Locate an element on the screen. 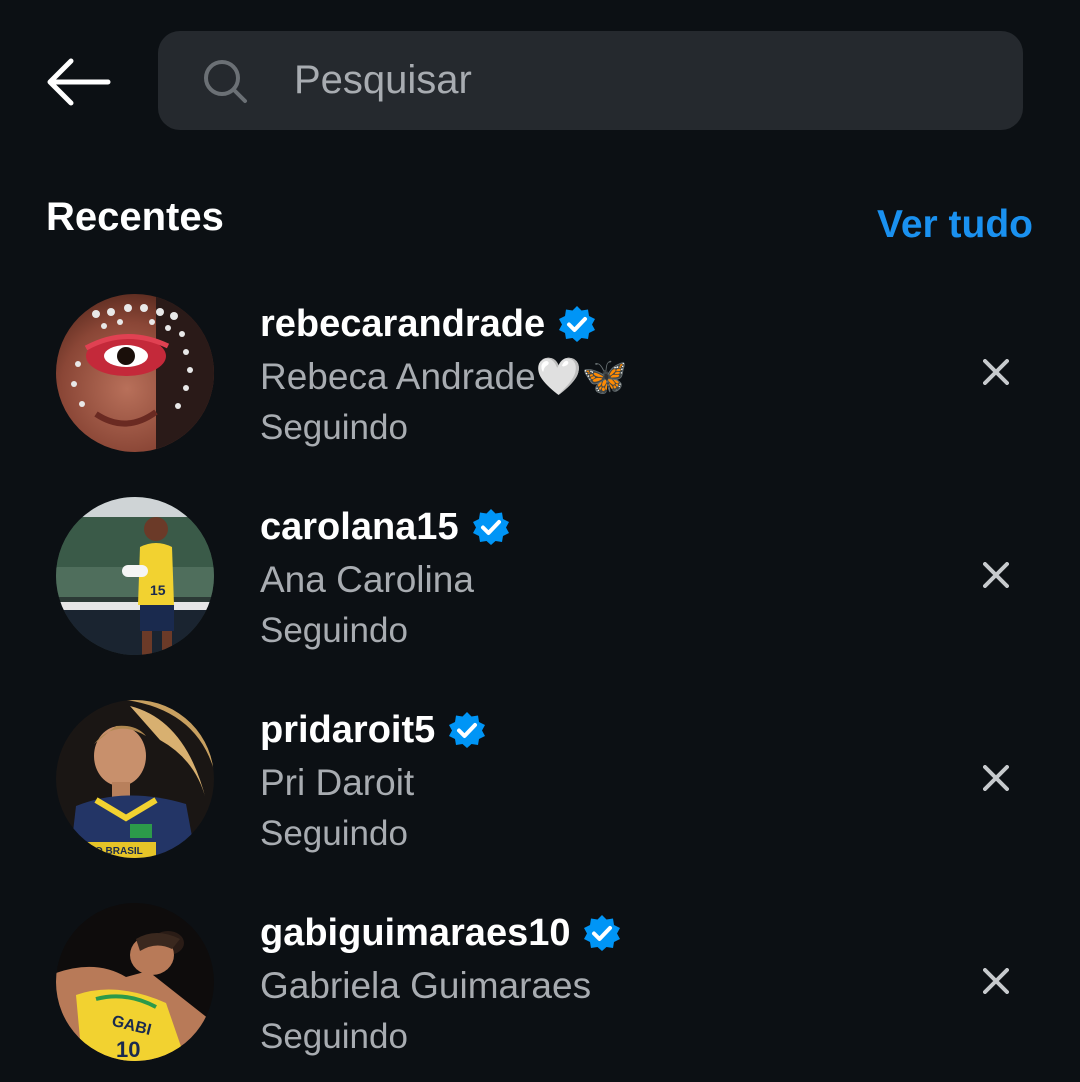 The height and width of the screenshot is (1082, 1080). avatar-image: GABI 10 is located at coordinates (135, 982).